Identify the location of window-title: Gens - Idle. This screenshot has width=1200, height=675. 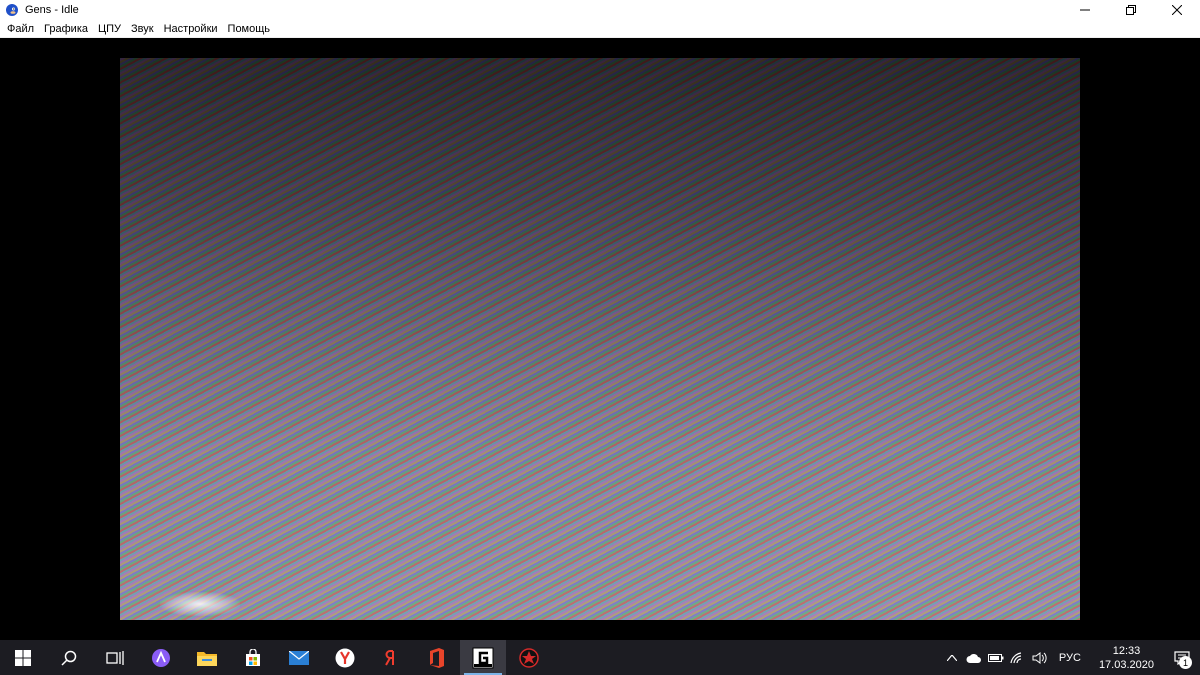
(52, 10).